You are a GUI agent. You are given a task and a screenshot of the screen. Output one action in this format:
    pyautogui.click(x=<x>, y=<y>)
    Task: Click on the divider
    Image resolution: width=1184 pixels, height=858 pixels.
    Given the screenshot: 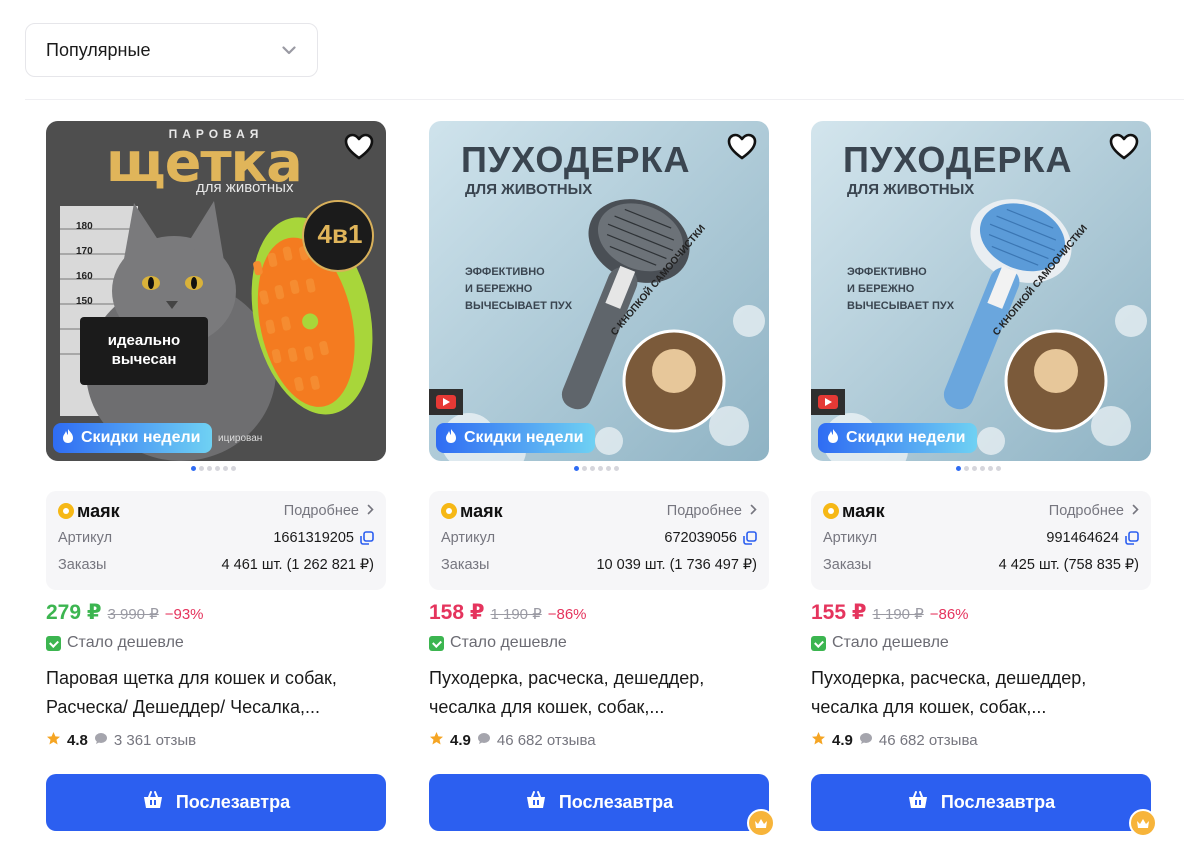 What is the action you would take?
    pyautogui.click(x=604, y=99)
    